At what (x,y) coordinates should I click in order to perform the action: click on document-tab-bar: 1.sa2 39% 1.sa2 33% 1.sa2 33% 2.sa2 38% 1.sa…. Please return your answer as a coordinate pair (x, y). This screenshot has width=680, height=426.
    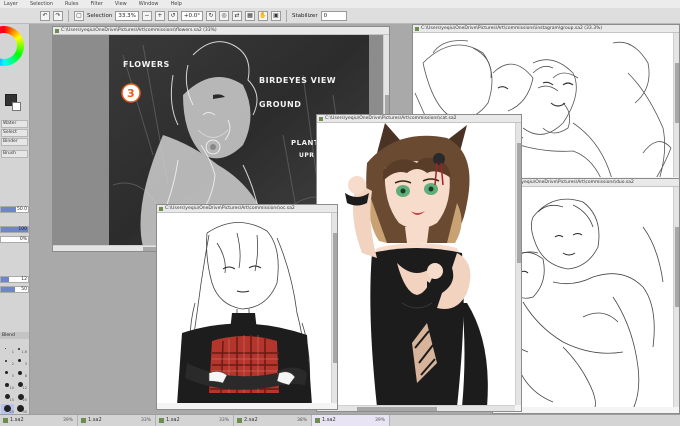
    Looking at the image, I should click on (340, 420).